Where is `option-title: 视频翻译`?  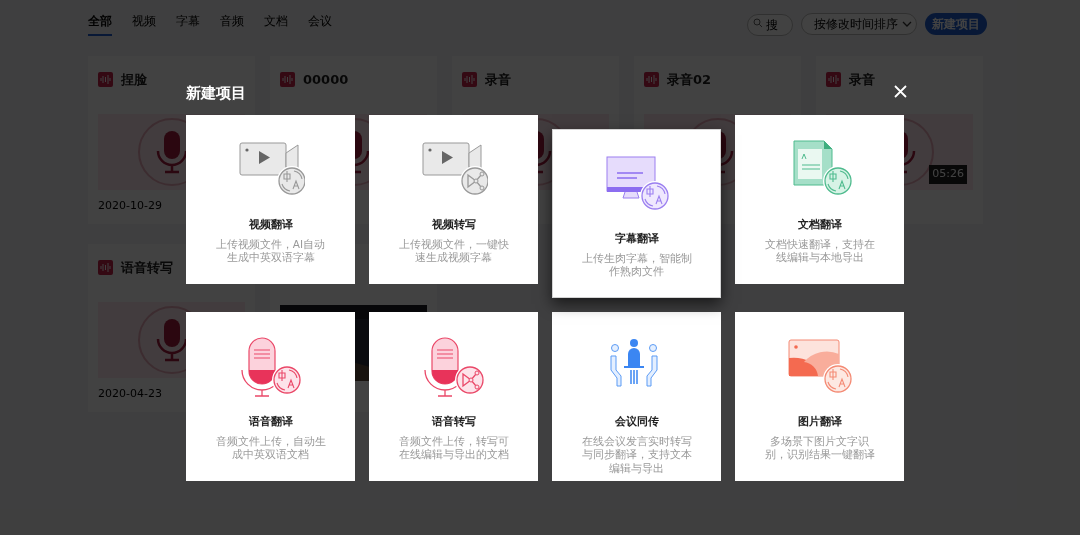
option-title: 视频翻译 is located at coordinates (270, 225).